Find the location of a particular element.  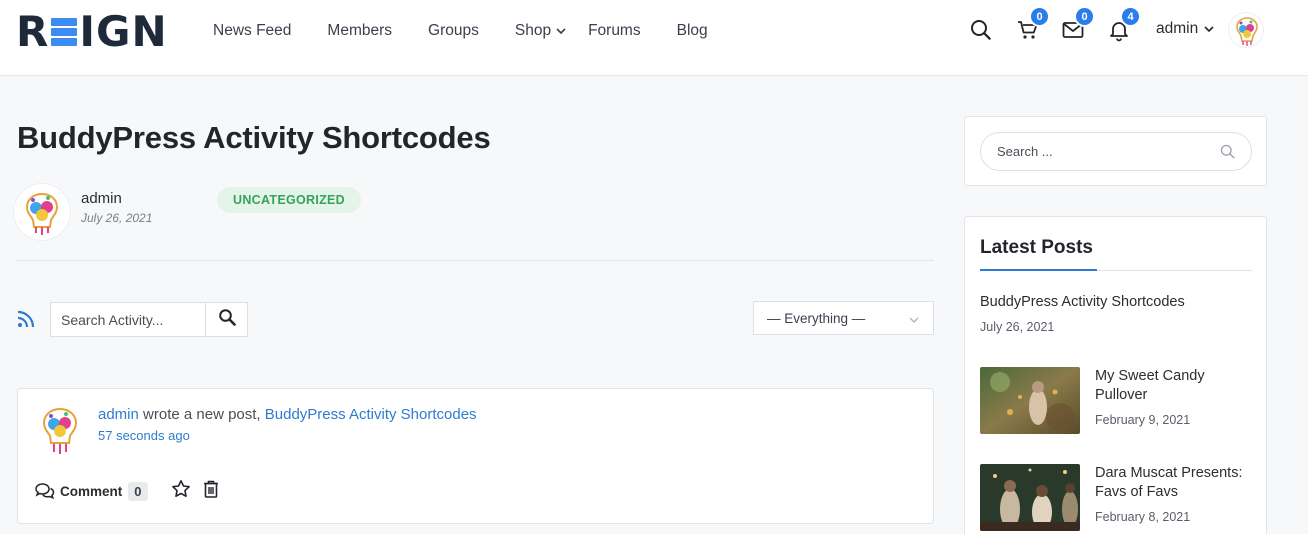

avatar is located at coordinates (1246, 30).